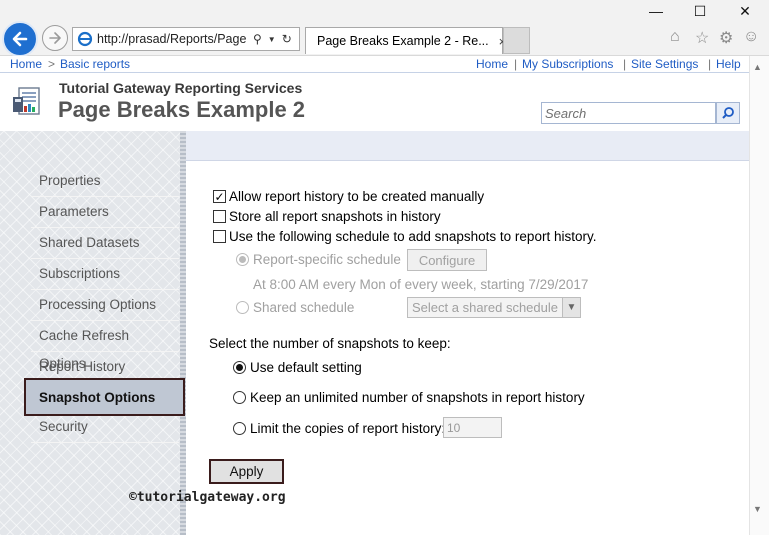 The height and width of the screenshot is (535, 769). I want to click on report-icon, so click(26, 101).